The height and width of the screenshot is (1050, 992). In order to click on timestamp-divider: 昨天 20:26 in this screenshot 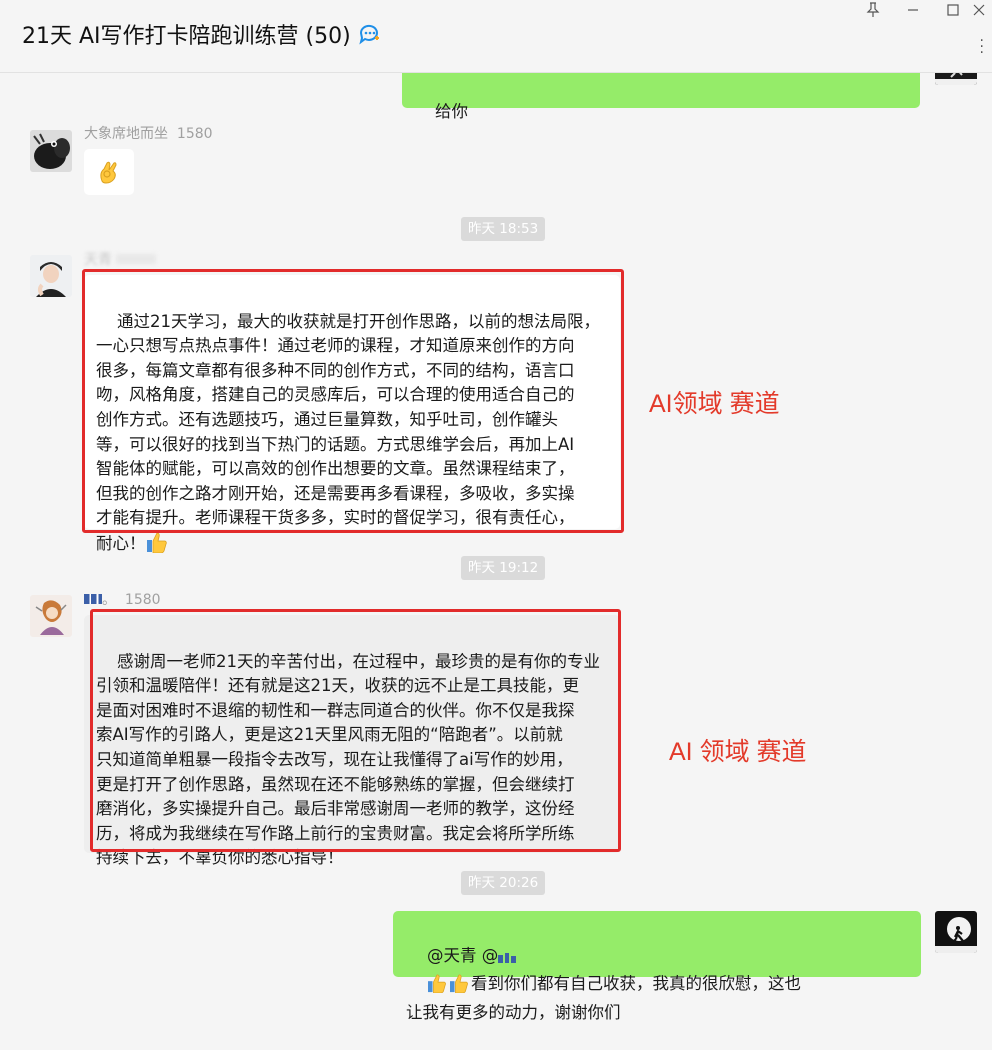, I will do `click(503, 883)`.